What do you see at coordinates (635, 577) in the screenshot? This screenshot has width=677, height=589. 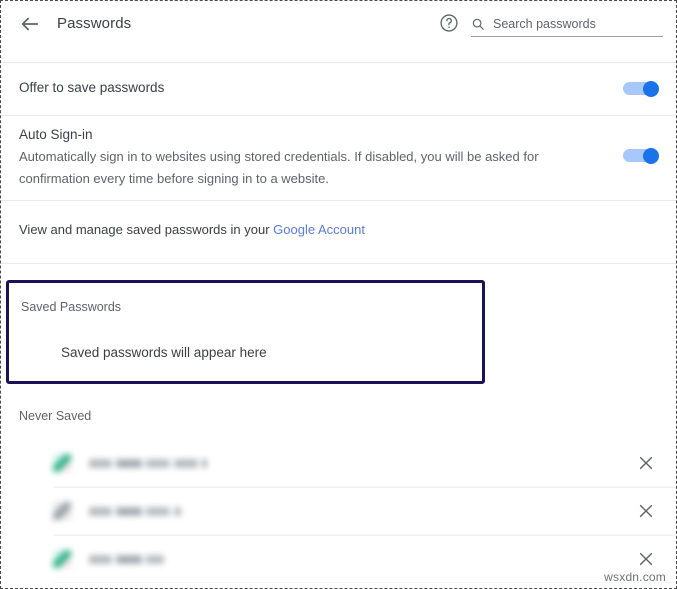 I see `watermark: wsxdn.com` at bounding box center [635, 577].